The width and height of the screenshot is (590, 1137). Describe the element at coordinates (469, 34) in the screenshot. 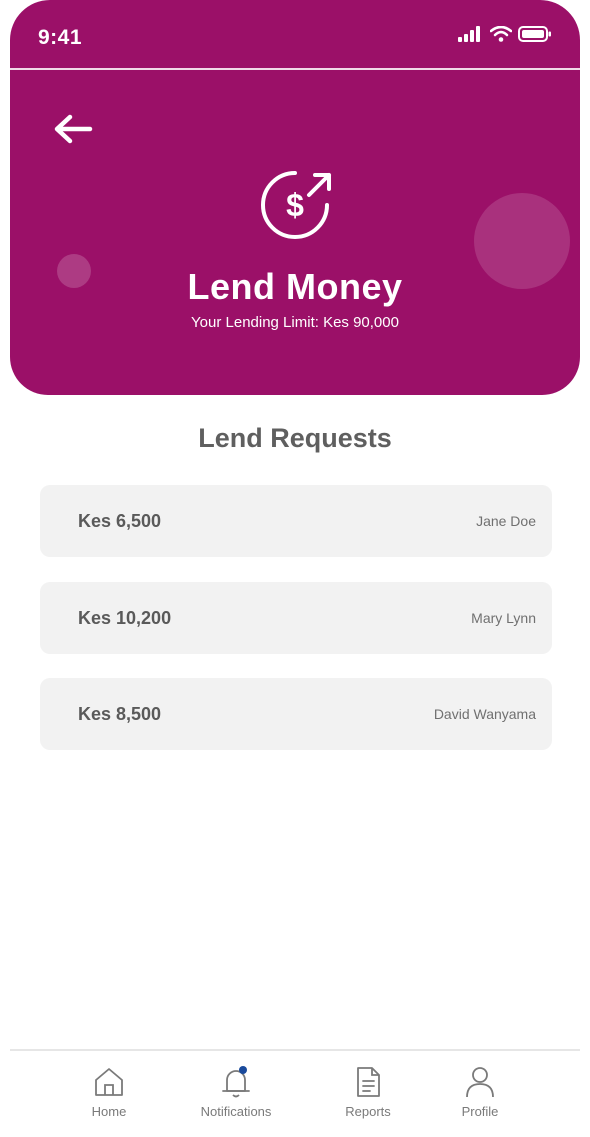

I see `cellular-signal-icon` at that location.